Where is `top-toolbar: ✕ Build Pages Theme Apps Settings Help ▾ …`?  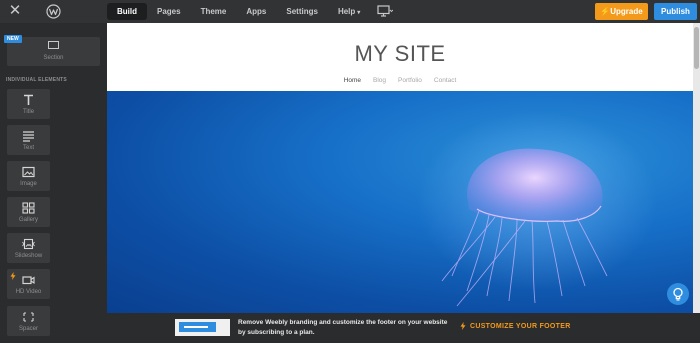
top-toolbar: ✕ Build Pages Theme Apps Settings Help ▾ … is located at coordinates (350, 11).